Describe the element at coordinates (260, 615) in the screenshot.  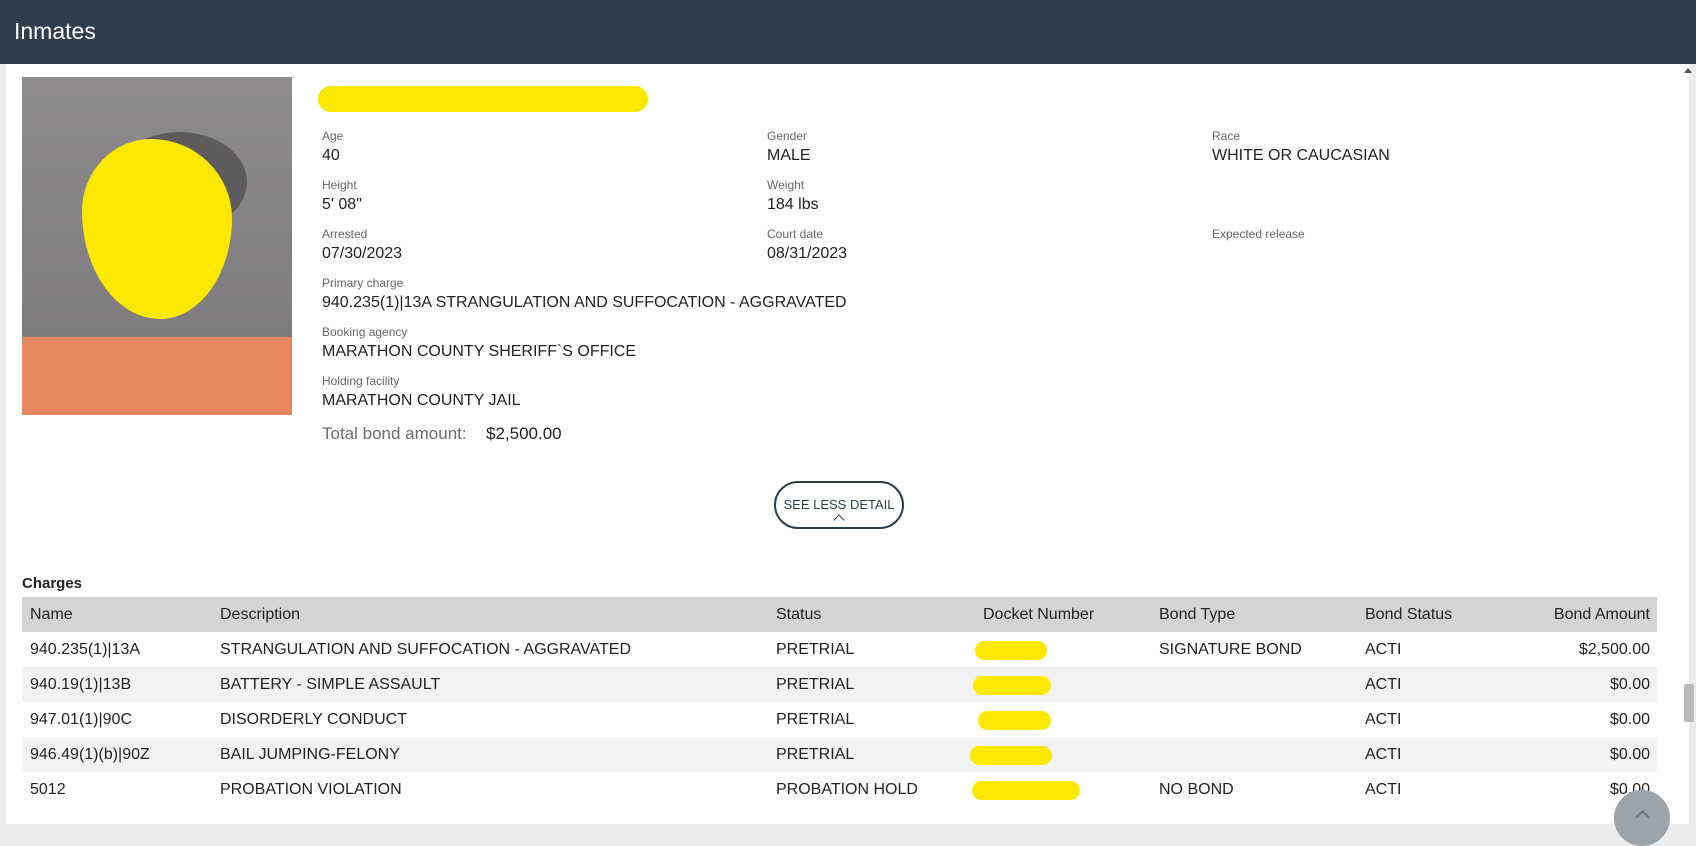
I see `column-header-description: Description` at that location.